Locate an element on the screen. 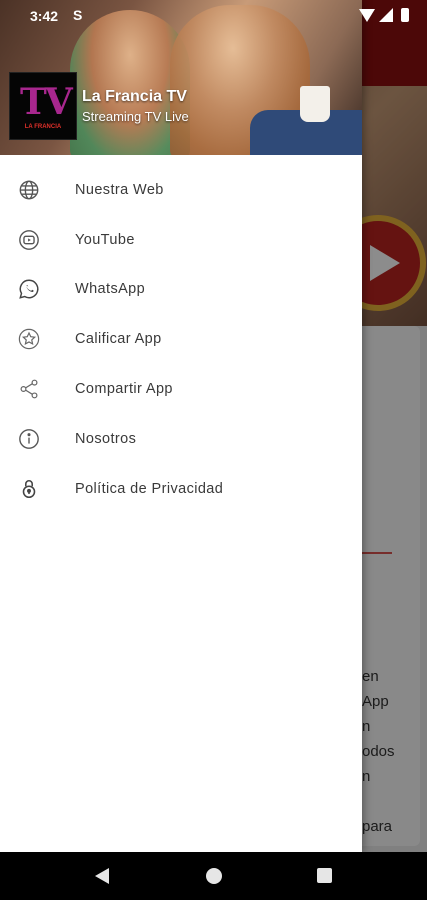 This screenshot has width=427, height=900. wifi-icon is located at coordinates (367, 15).